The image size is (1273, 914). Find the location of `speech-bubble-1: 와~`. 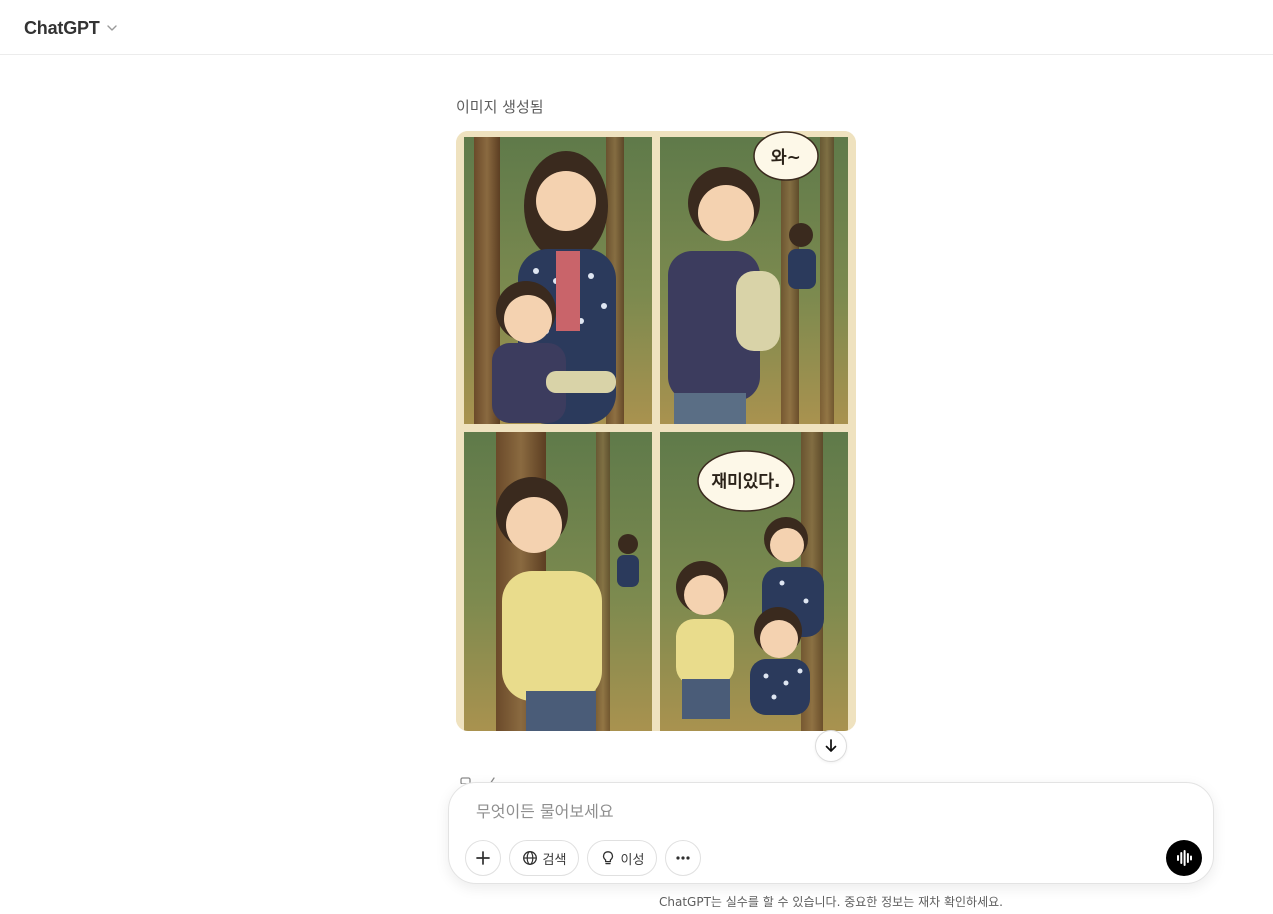

speech-bubble-1: 와~ is located at coordinates (786, 158).